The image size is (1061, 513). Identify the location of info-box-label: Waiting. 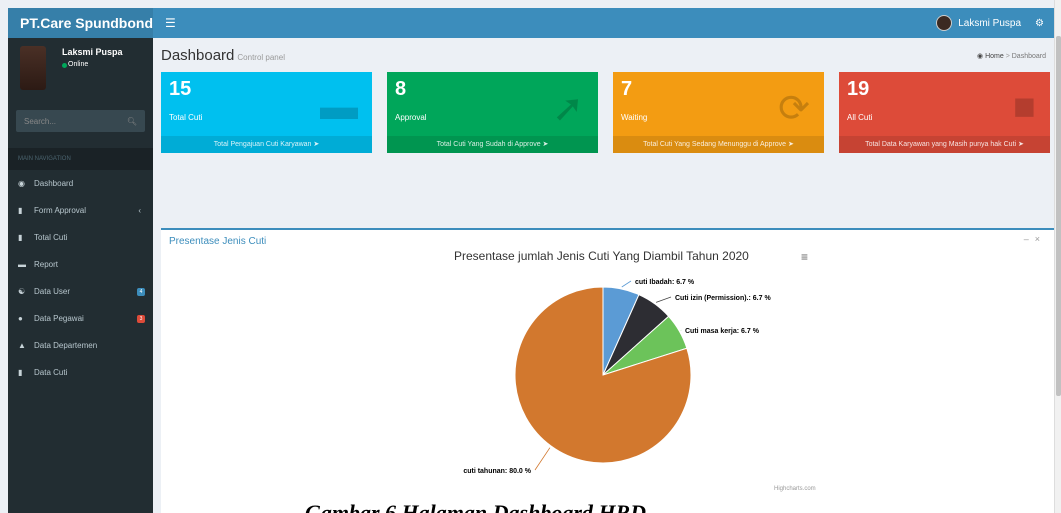
(634, 117).